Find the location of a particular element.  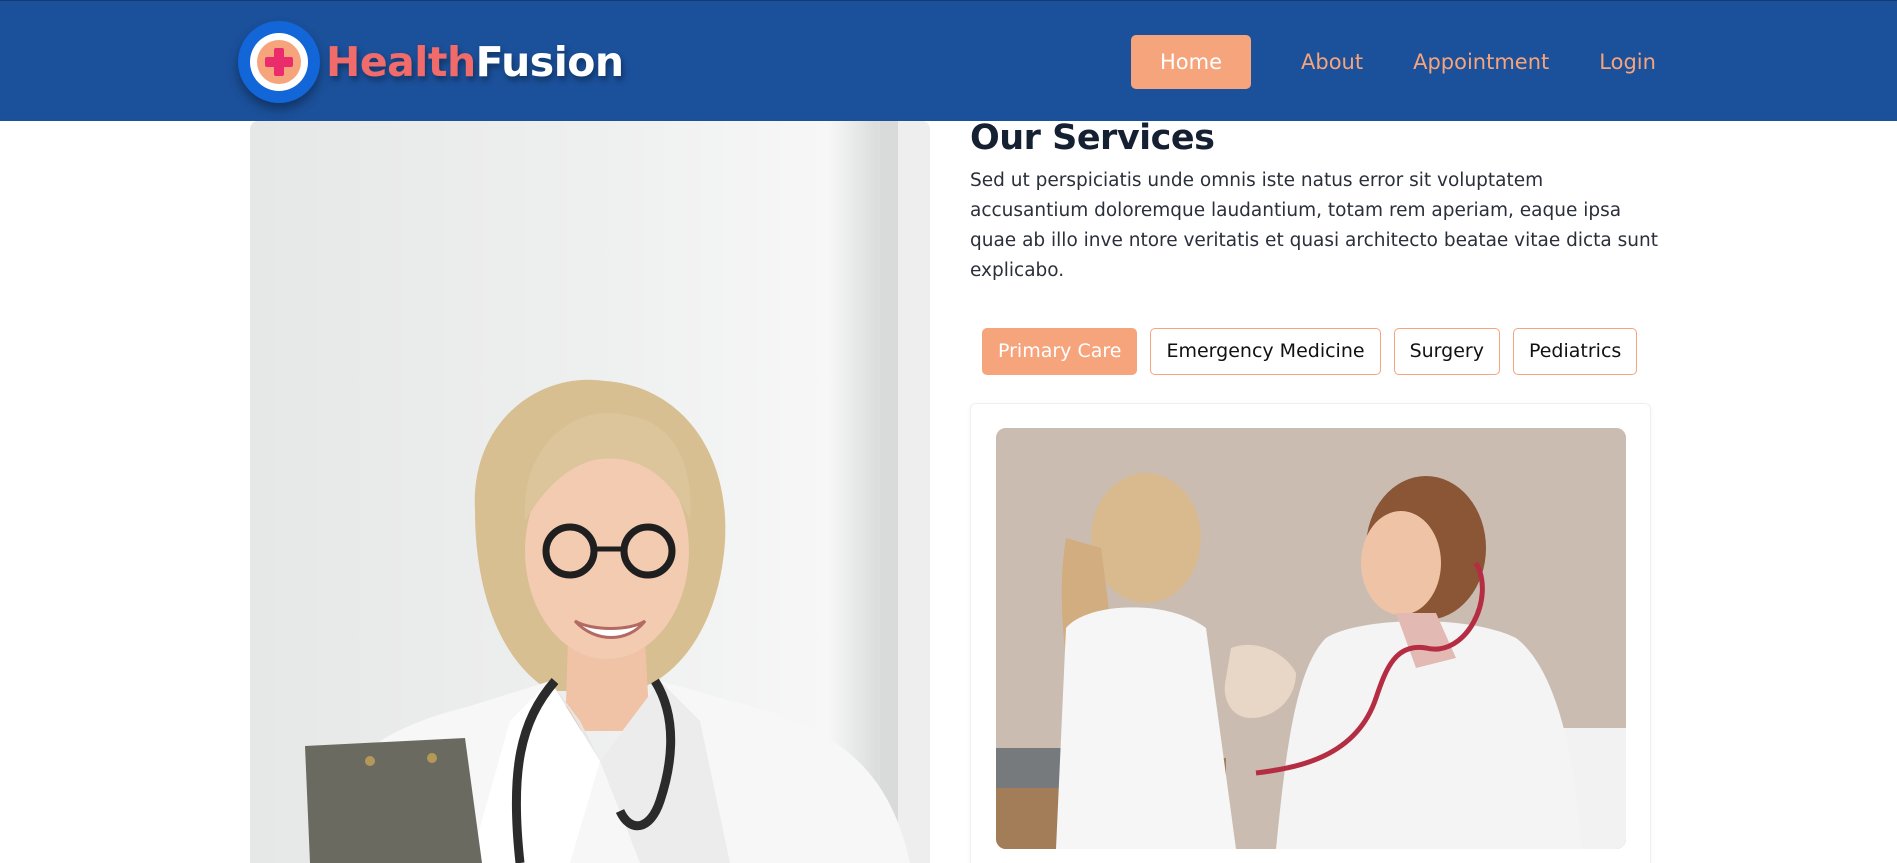

brand-name: HealthFusion is located at coordinates (475, 62).